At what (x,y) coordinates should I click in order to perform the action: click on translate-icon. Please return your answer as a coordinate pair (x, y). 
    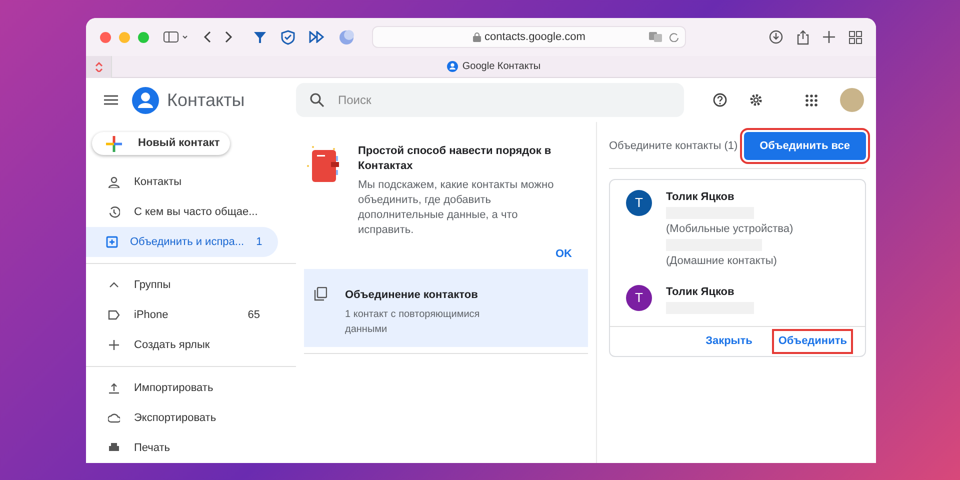
    Looking at the image, I should click on (656, 37).